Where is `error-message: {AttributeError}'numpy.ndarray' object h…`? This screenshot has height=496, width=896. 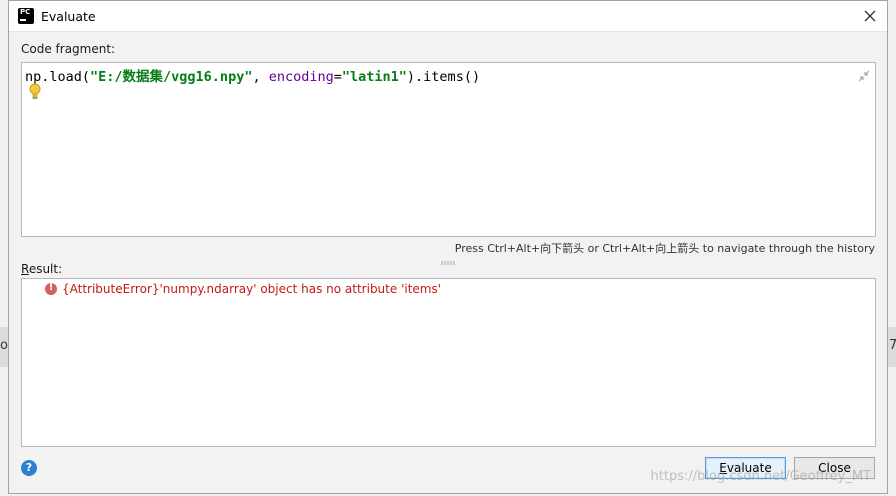
error-message: {AttributeError}'numpy.ndarray' object h… is located at coordinates (251, 289).